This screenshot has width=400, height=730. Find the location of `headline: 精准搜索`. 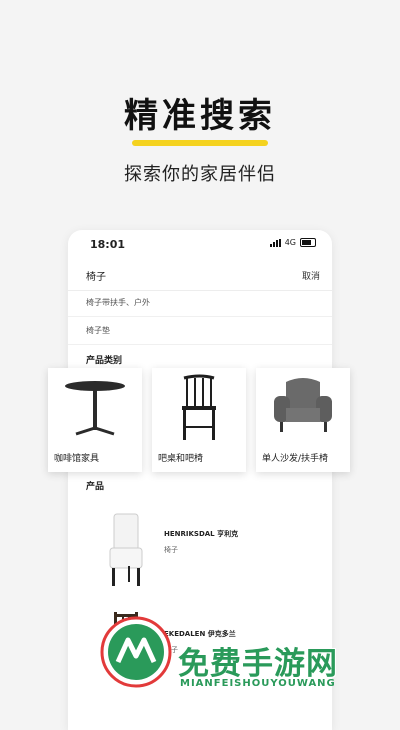

headline: 精准搜索 is located at coordinates (200, 116).